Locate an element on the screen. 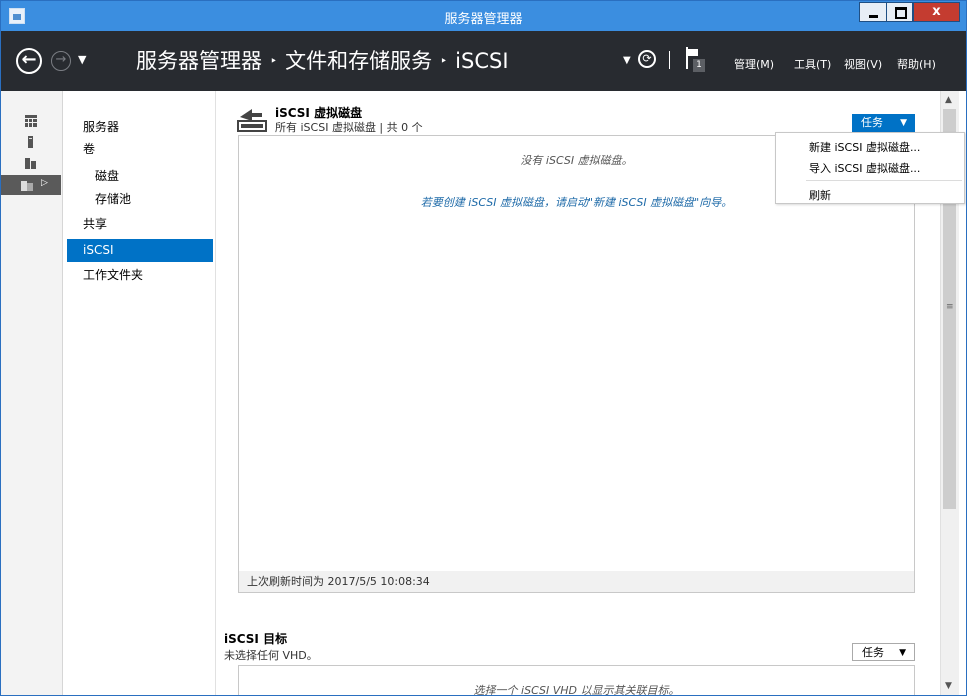  menu-help: 帮助(H) is located at coordinates (916, 64).